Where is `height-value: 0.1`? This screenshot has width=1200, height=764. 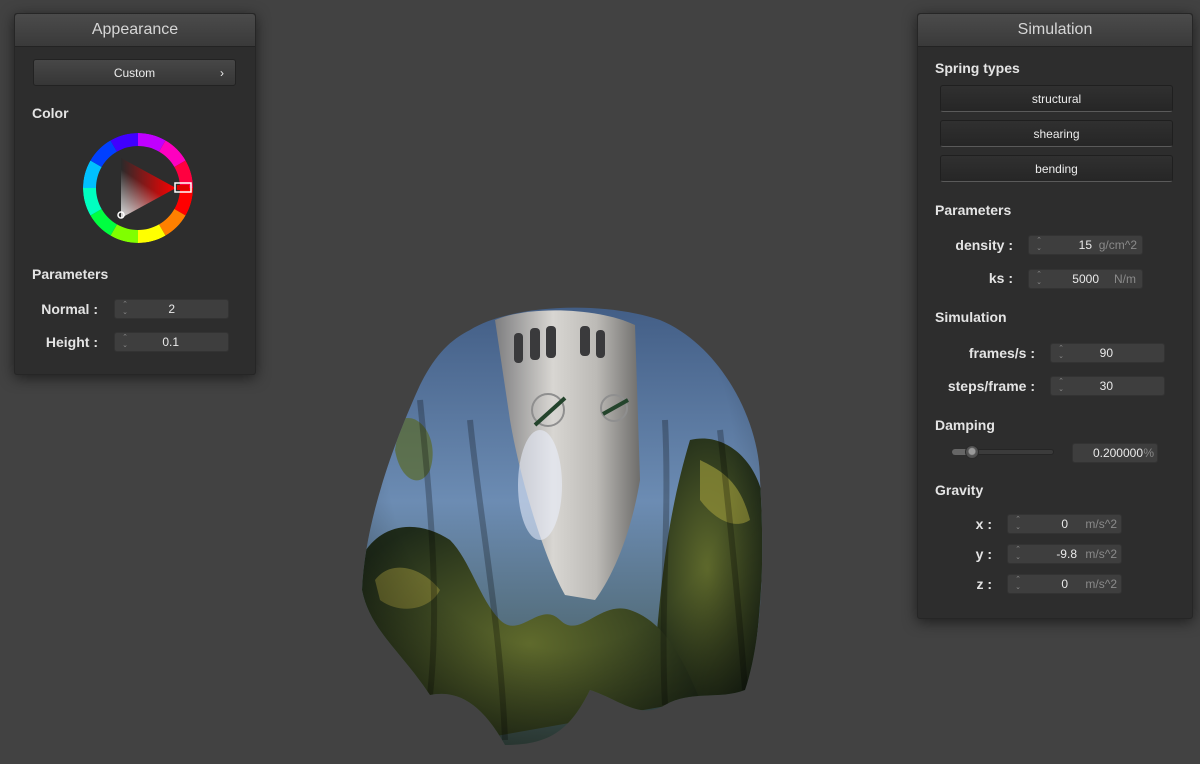
height-value: 0.1 is located at coordinates (170, 342).